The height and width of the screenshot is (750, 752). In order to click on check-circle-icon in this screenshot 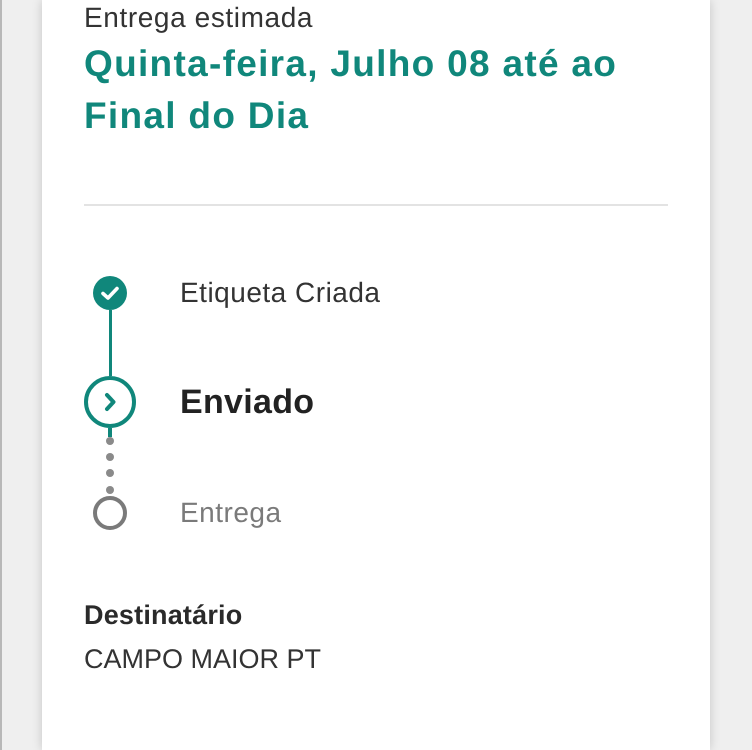, I will do `click(110, 293)`.